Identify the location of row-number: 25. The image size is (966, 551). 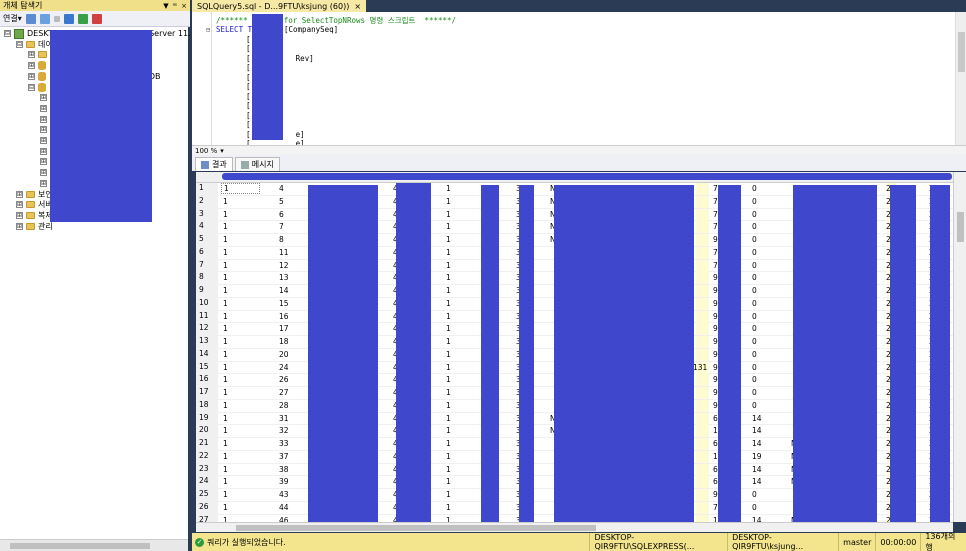
(207, 495).